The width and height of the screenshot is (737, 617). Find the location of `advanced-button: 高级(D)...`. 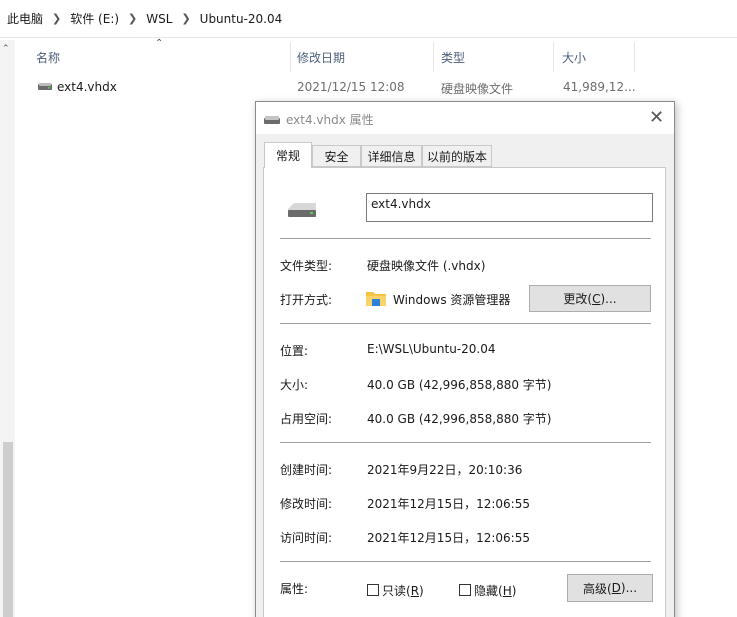

advanced-button: 高级(D)... is located at coordinates (610, 588).